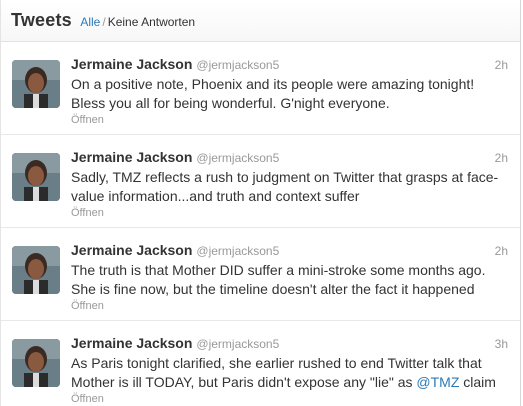 The image size is (523, 406). I want to click on filter-all-link: Alle, so click(90, 22).